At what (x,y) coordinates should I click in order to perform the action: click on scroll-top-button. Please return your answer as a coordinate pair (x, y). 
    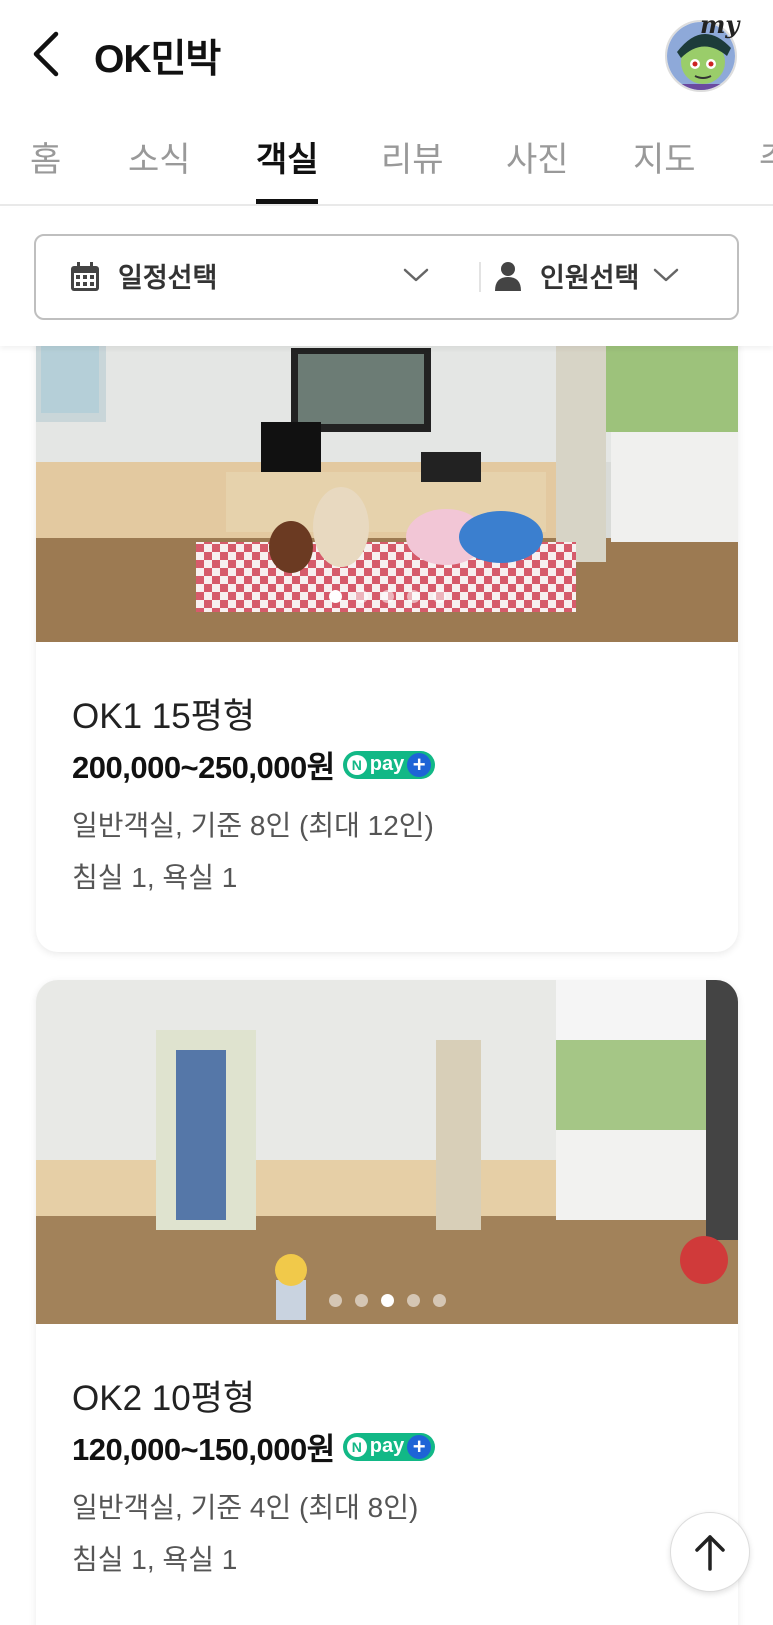
    Looking at the image, I should click on (710, 1552).